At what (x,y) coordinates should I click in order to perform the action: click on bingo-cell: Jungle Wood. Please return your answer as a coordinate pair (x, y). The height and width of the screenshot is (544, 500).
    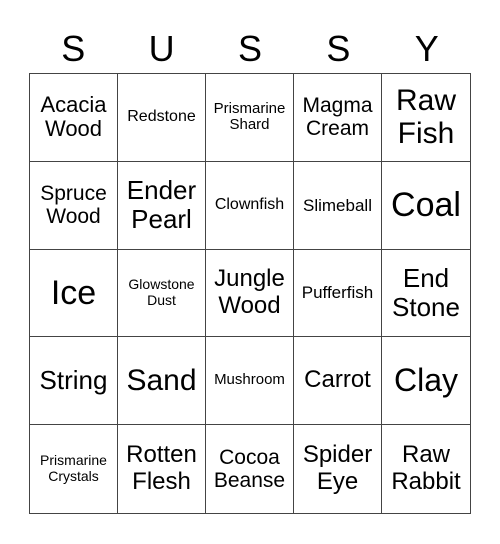
    Looking at the image, I should click on (250, 293).